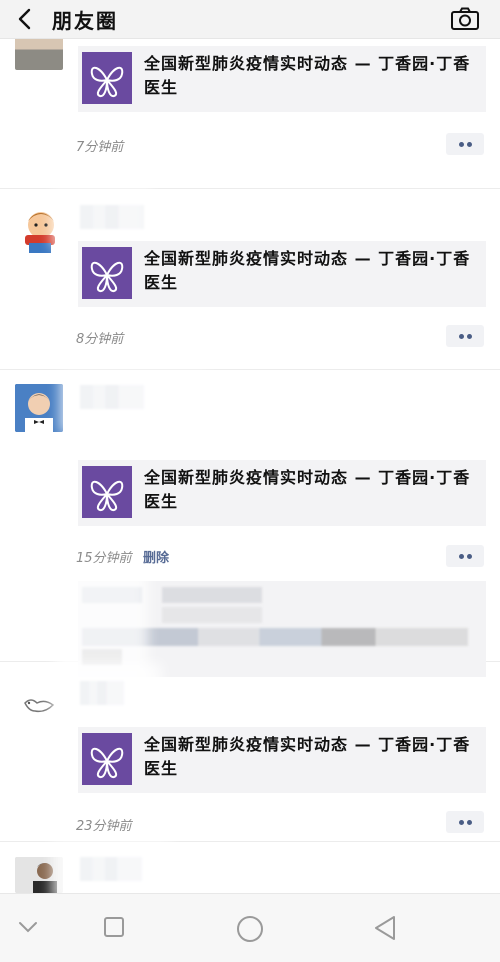  Describe the element at coordinates (100, 339) in the screenshot. I see `post-time: 8分钟前` at that location.